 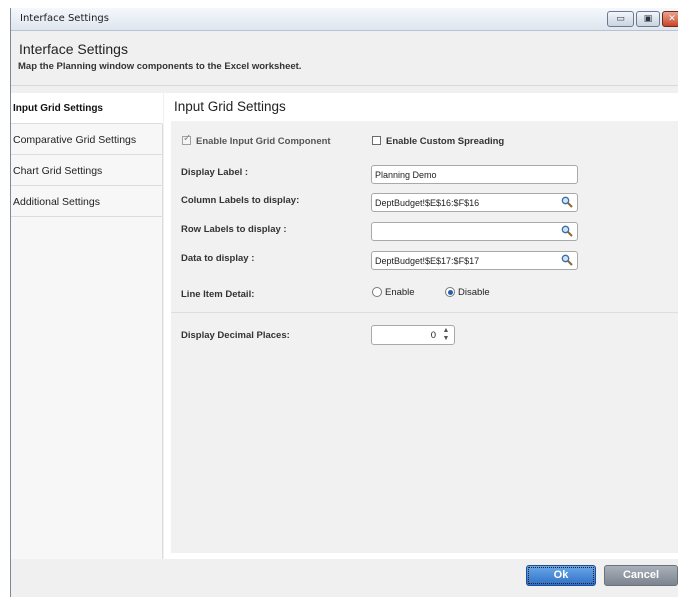 I want to click on nav-item-chart-grid-settings: Chart Grid Settings, so click(x=87, y=170).